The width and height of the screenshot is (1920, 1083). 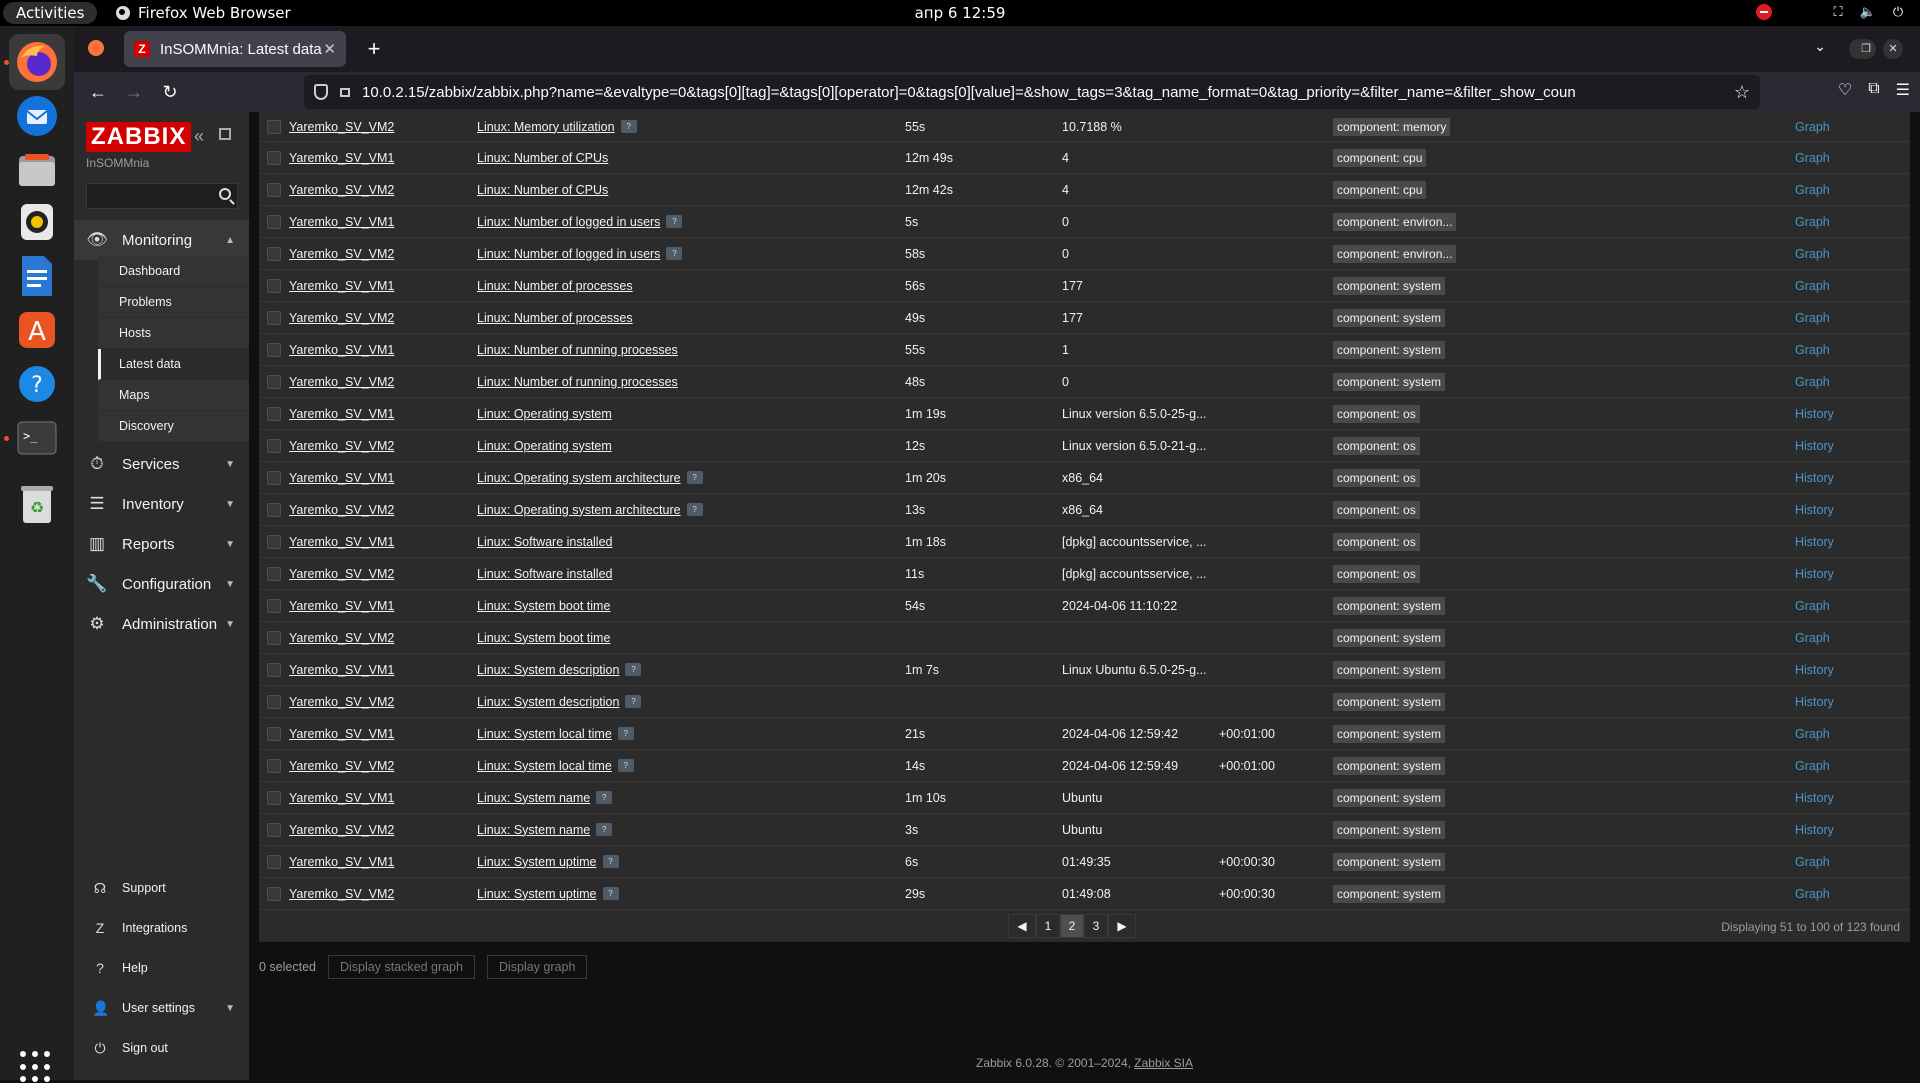 What do you see at coordinates (161, 928) in the screenshot?
I see `footer-integrations: Z Integrations` at bounding box center [161, 928].